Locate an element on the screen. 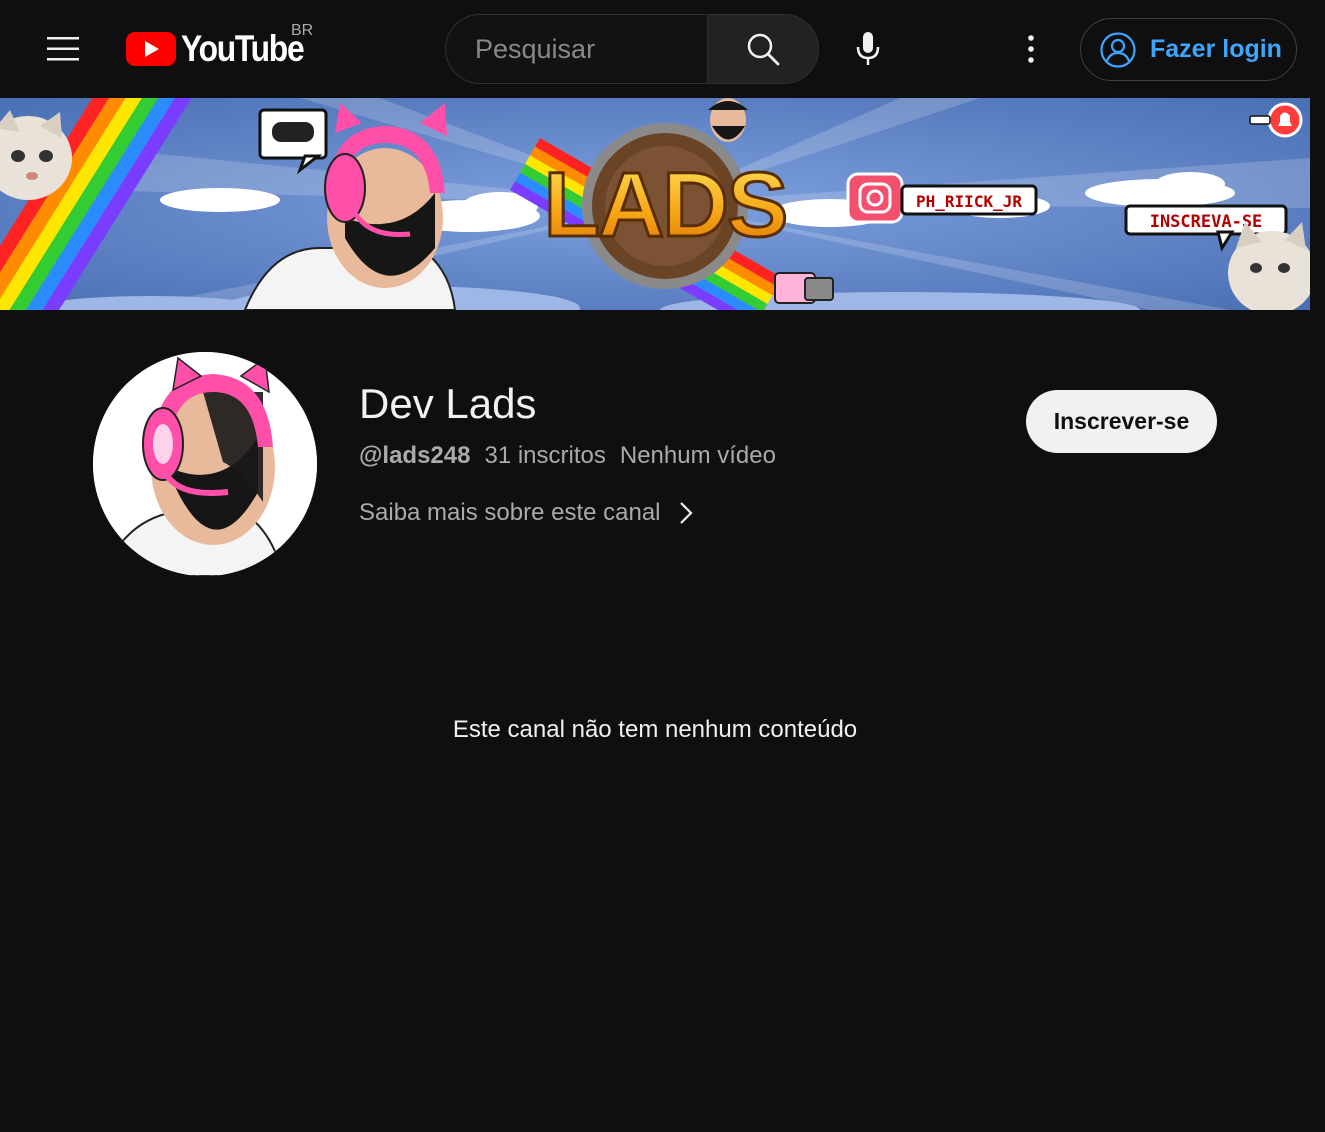 This screenshot has width=1325, height=1132. chevron-right-icon is located at coordinates (686, 513).